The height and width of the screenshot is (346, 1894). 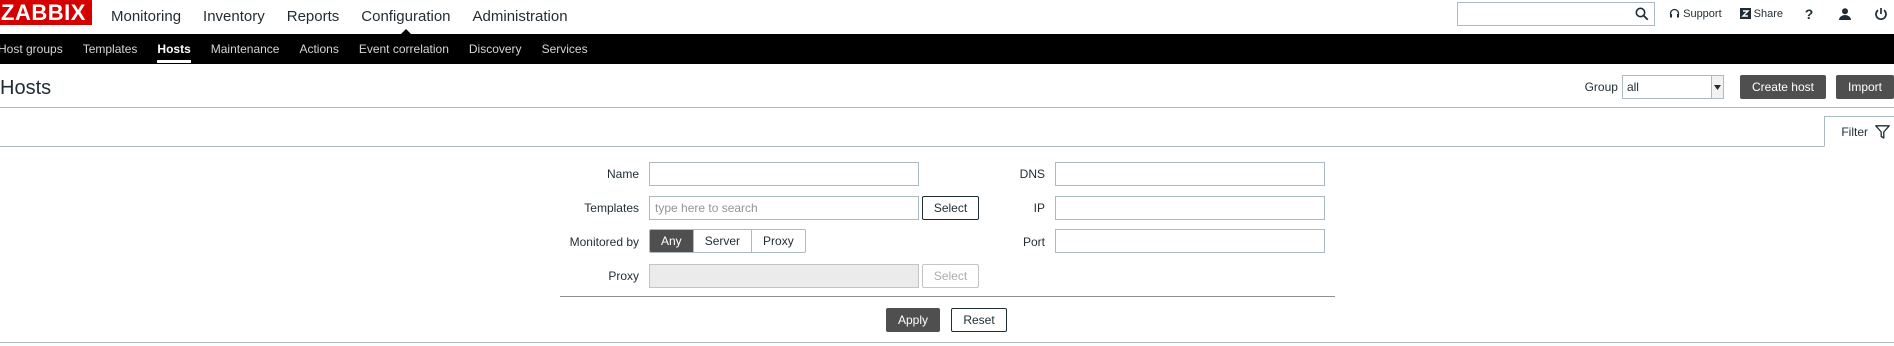 I want to click on create-host-button: Create host, so click(x=1782, y=87).